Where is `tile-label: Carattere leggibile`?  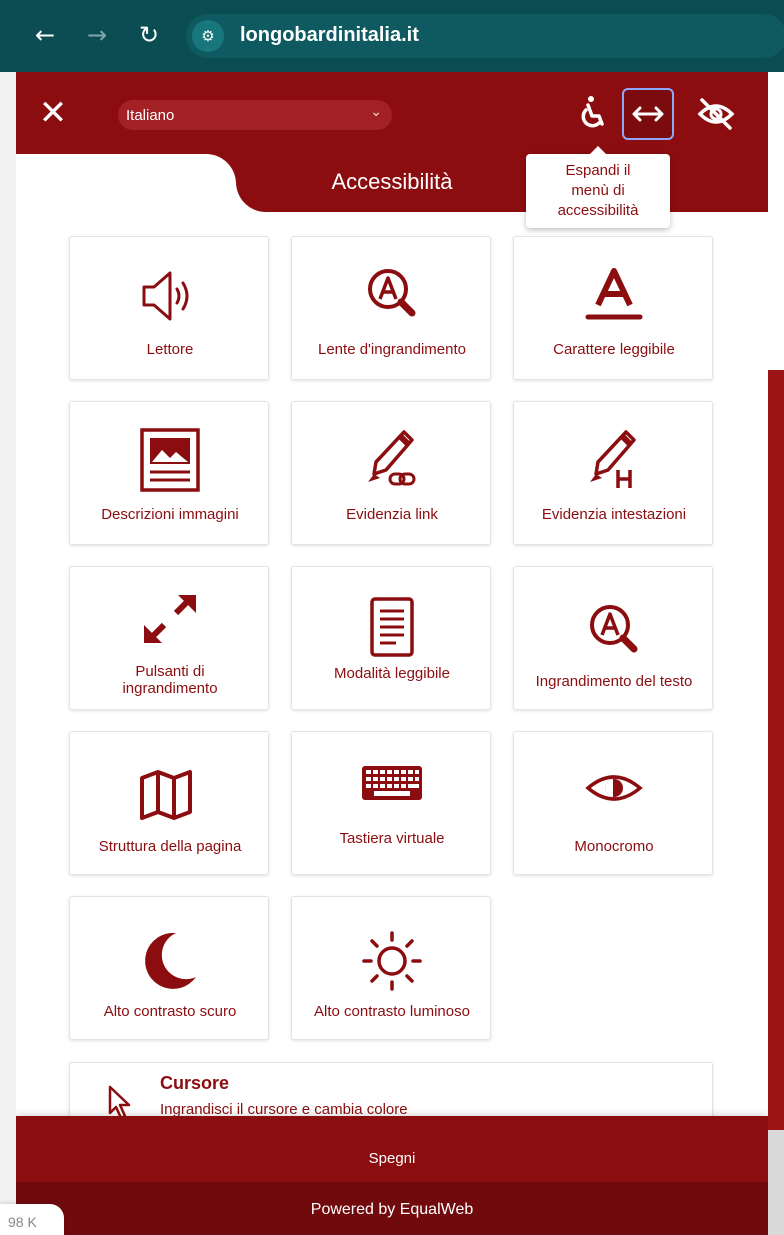
tile-label: Carattere leggibile is located at coordinates (614, 349).